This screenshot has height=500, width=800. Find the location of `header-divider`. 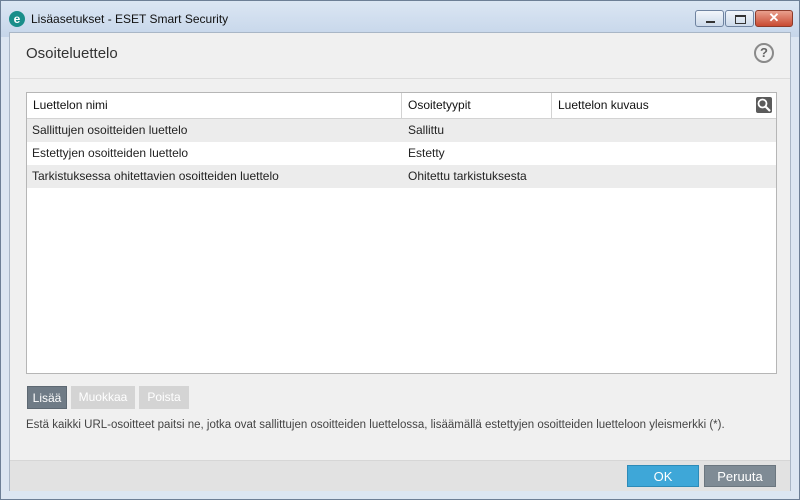

header-divider is located at coordinates (400, 78).